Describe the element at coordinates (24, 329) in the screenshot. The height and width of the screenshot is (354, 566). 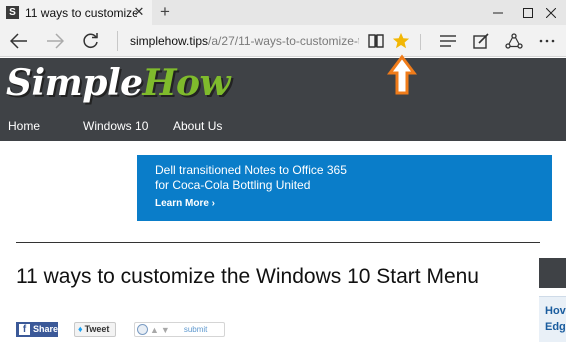
I see `facebook-icon: f` at that location.